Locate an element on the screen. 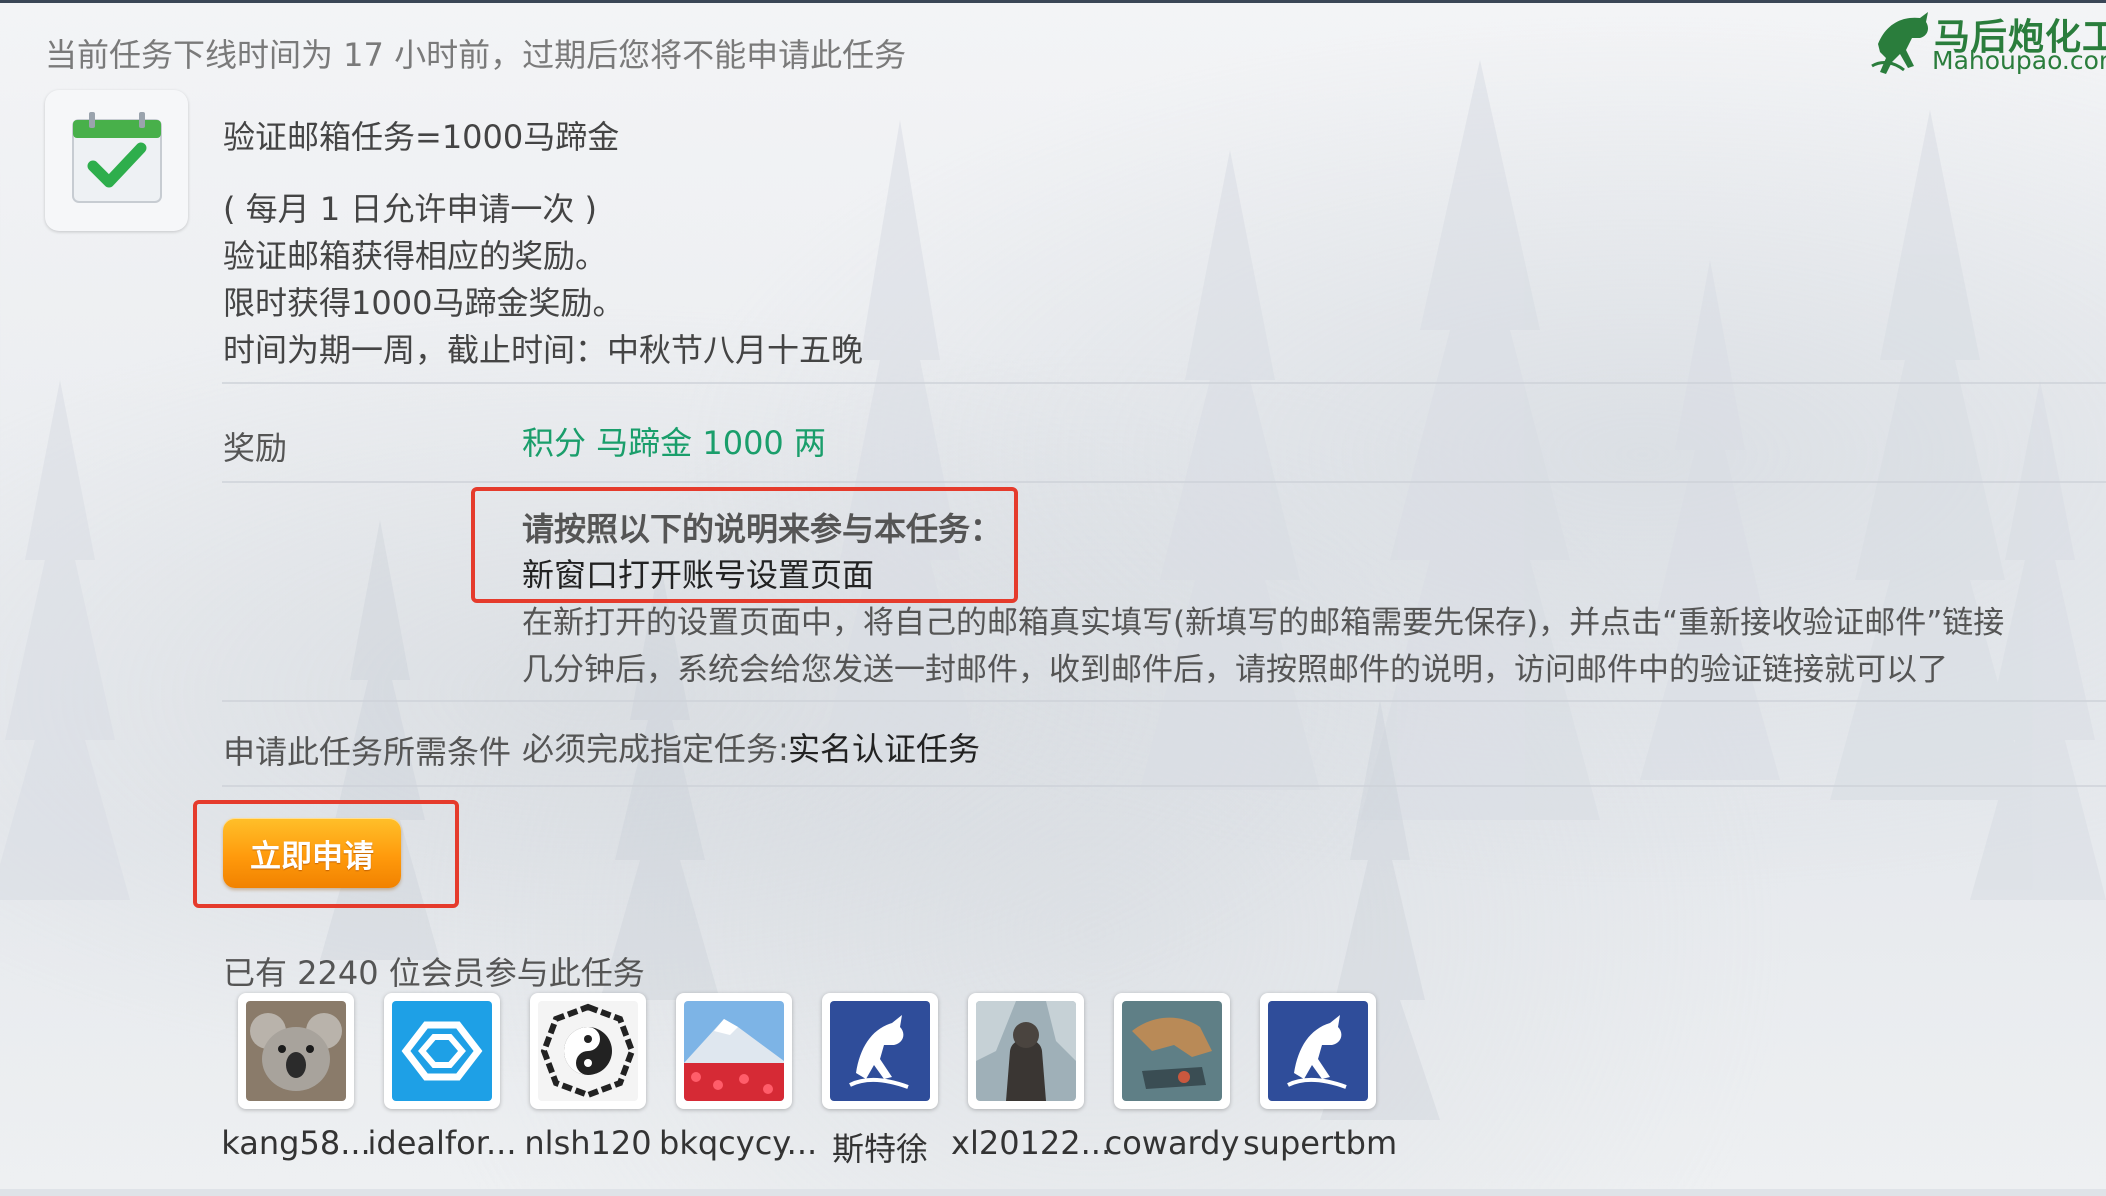 This screenshot has height=1196, width=2106. task-expiry-notice: 当前任务下线时间为 17 小时前，过期后您将不能申请此任务 is located at coordinates (476, 55).